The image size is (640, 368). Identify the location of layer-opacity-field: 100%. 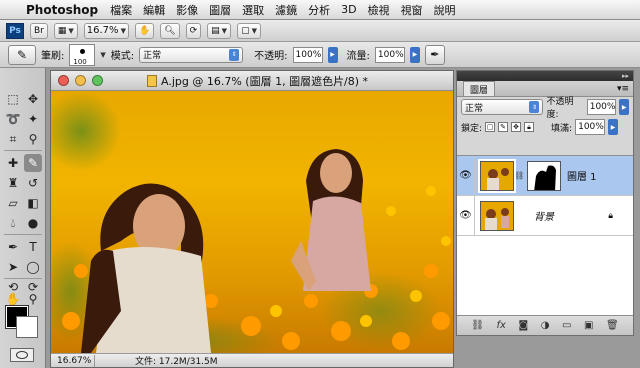
(601, 107).